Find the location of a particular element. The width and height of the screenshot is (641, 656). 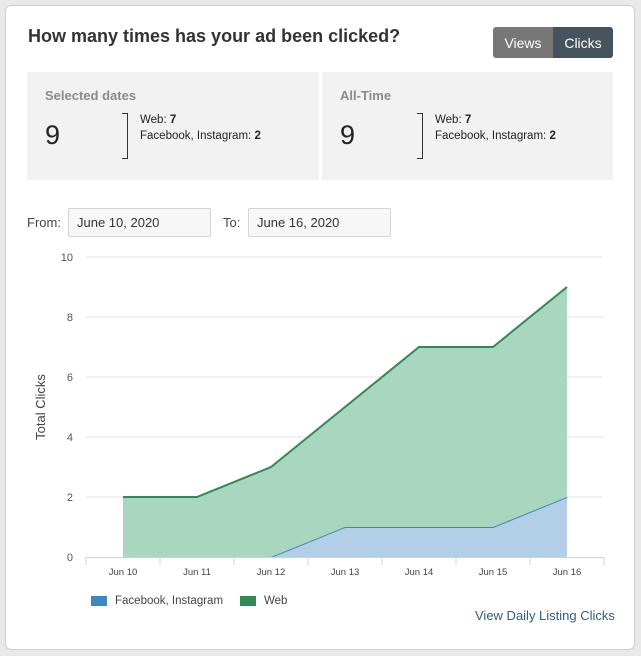

x-tick-label: Jun 12 is located at coordinates (271, 572).